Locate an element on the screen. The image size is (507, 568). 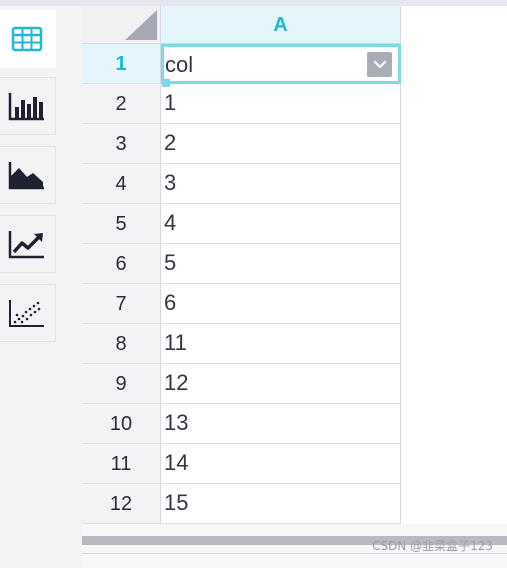
table-row: 6 5 is located at coordinates (241, 264).